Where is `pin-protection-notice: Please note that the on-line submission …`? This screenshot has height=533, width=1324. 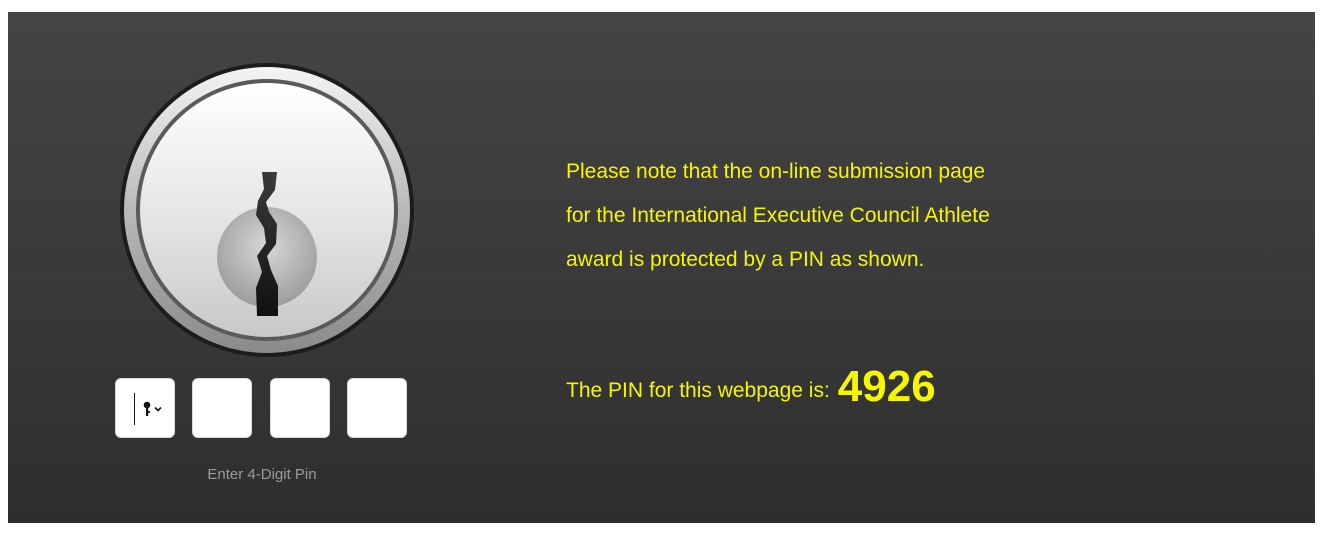 pin-protection-notice: Please note that the on-line submission … is located at coordinates (886, 216).